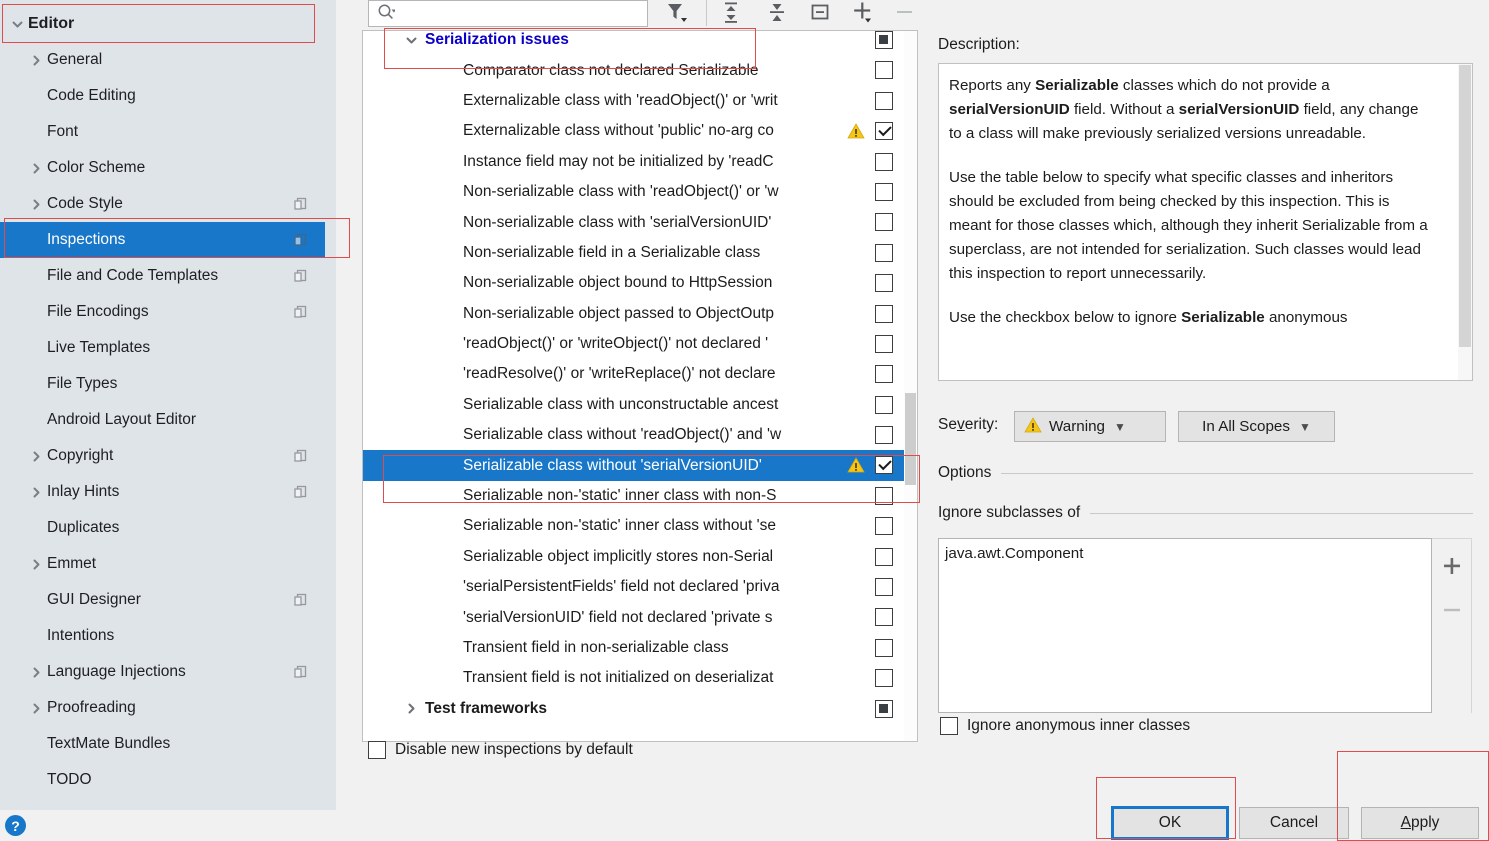 The width and height of the screenshot is (1489, 841). I want to click on warning-icon, so click(1033, 427).